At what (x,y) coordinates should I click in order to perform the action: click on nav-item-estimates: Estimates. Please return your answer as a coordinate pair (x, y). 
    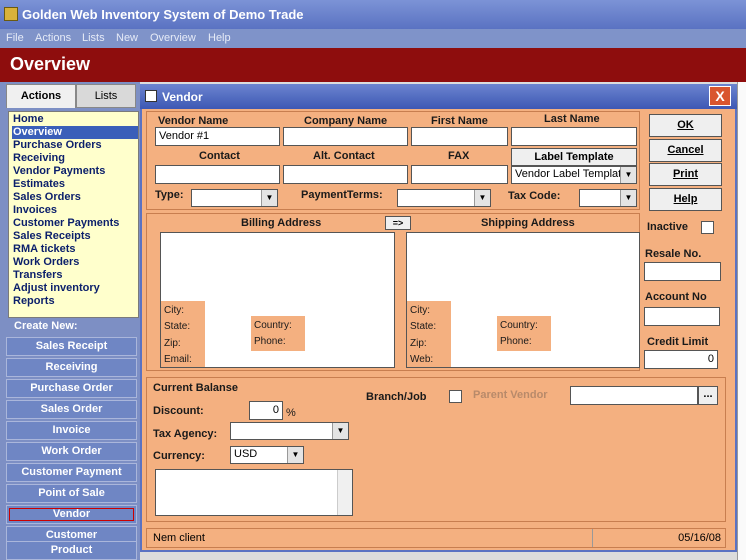
    Looking at the image, I should click on (75, 184).